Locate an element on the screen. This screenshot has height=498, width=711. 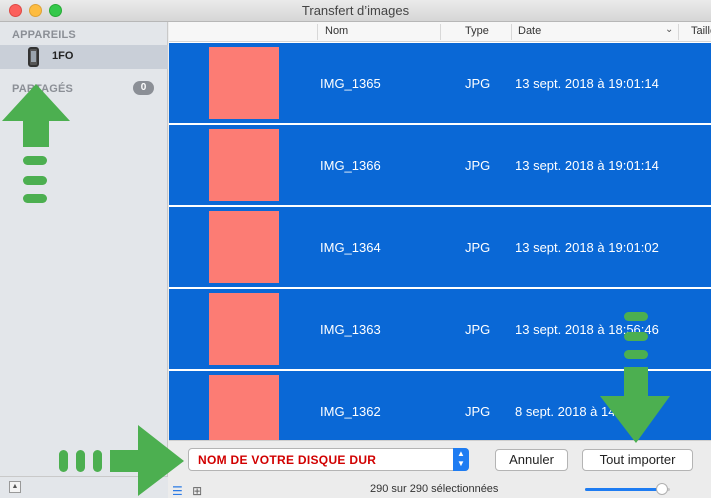
row-name: IMG_1362 is located at coordinates (350, 411).